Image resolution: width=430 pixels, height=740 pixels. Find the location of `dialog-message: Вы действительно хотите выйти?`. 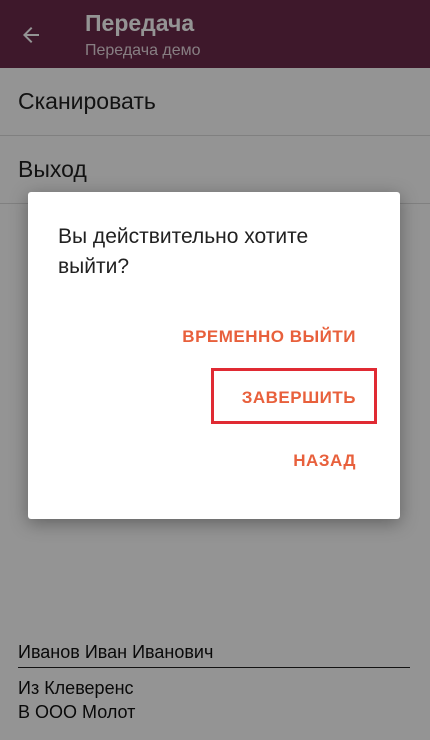

dialog-message: Вы действительно хотите выйти? is located at coordinates (183, 251).